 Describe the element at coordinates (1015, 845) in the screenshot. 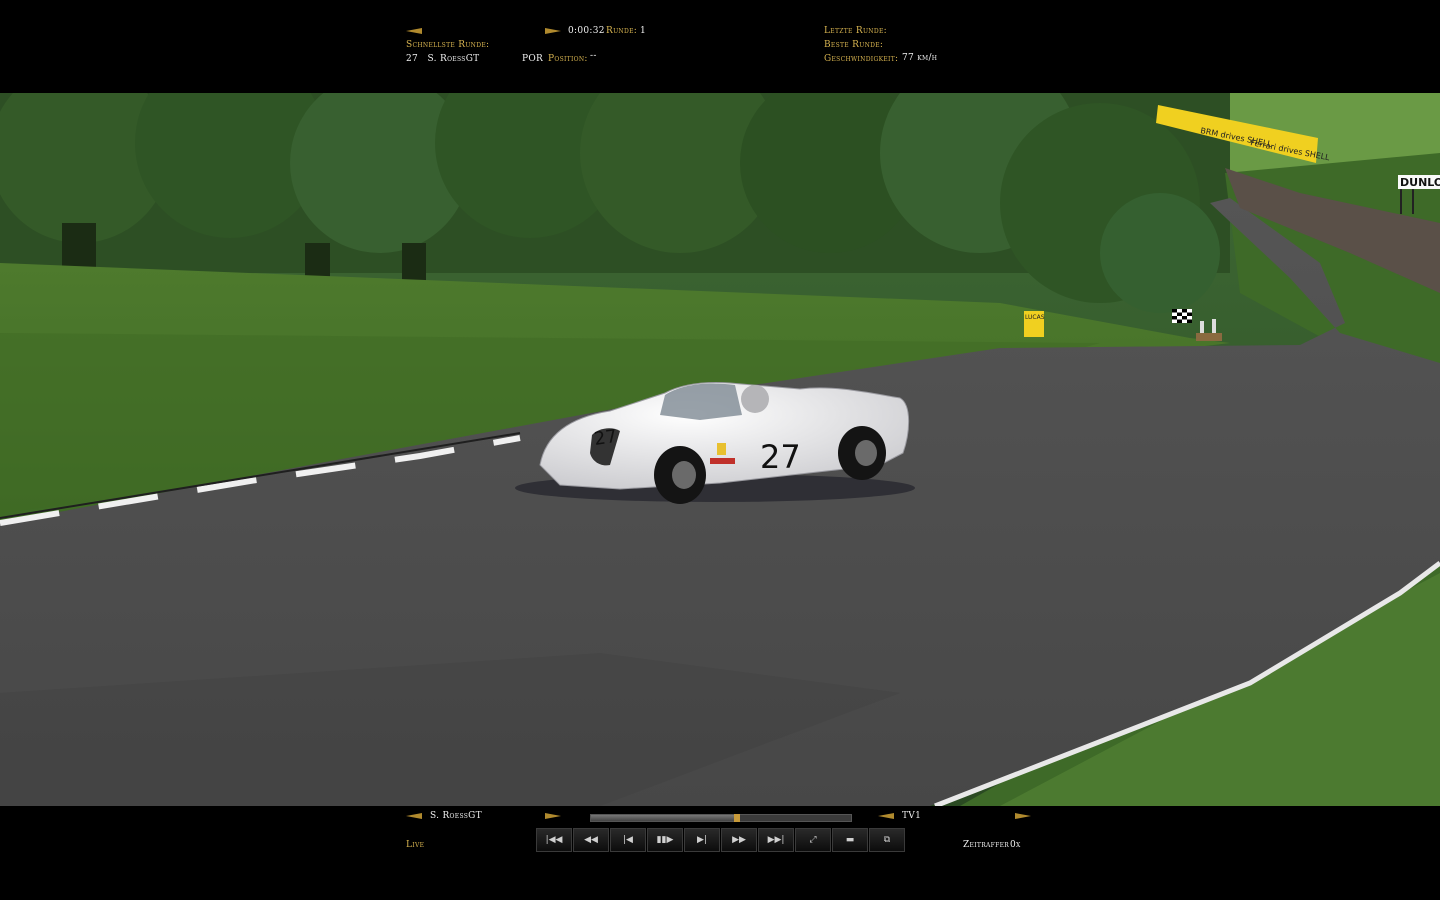

I see `timelapse-value: 0x` at that location.